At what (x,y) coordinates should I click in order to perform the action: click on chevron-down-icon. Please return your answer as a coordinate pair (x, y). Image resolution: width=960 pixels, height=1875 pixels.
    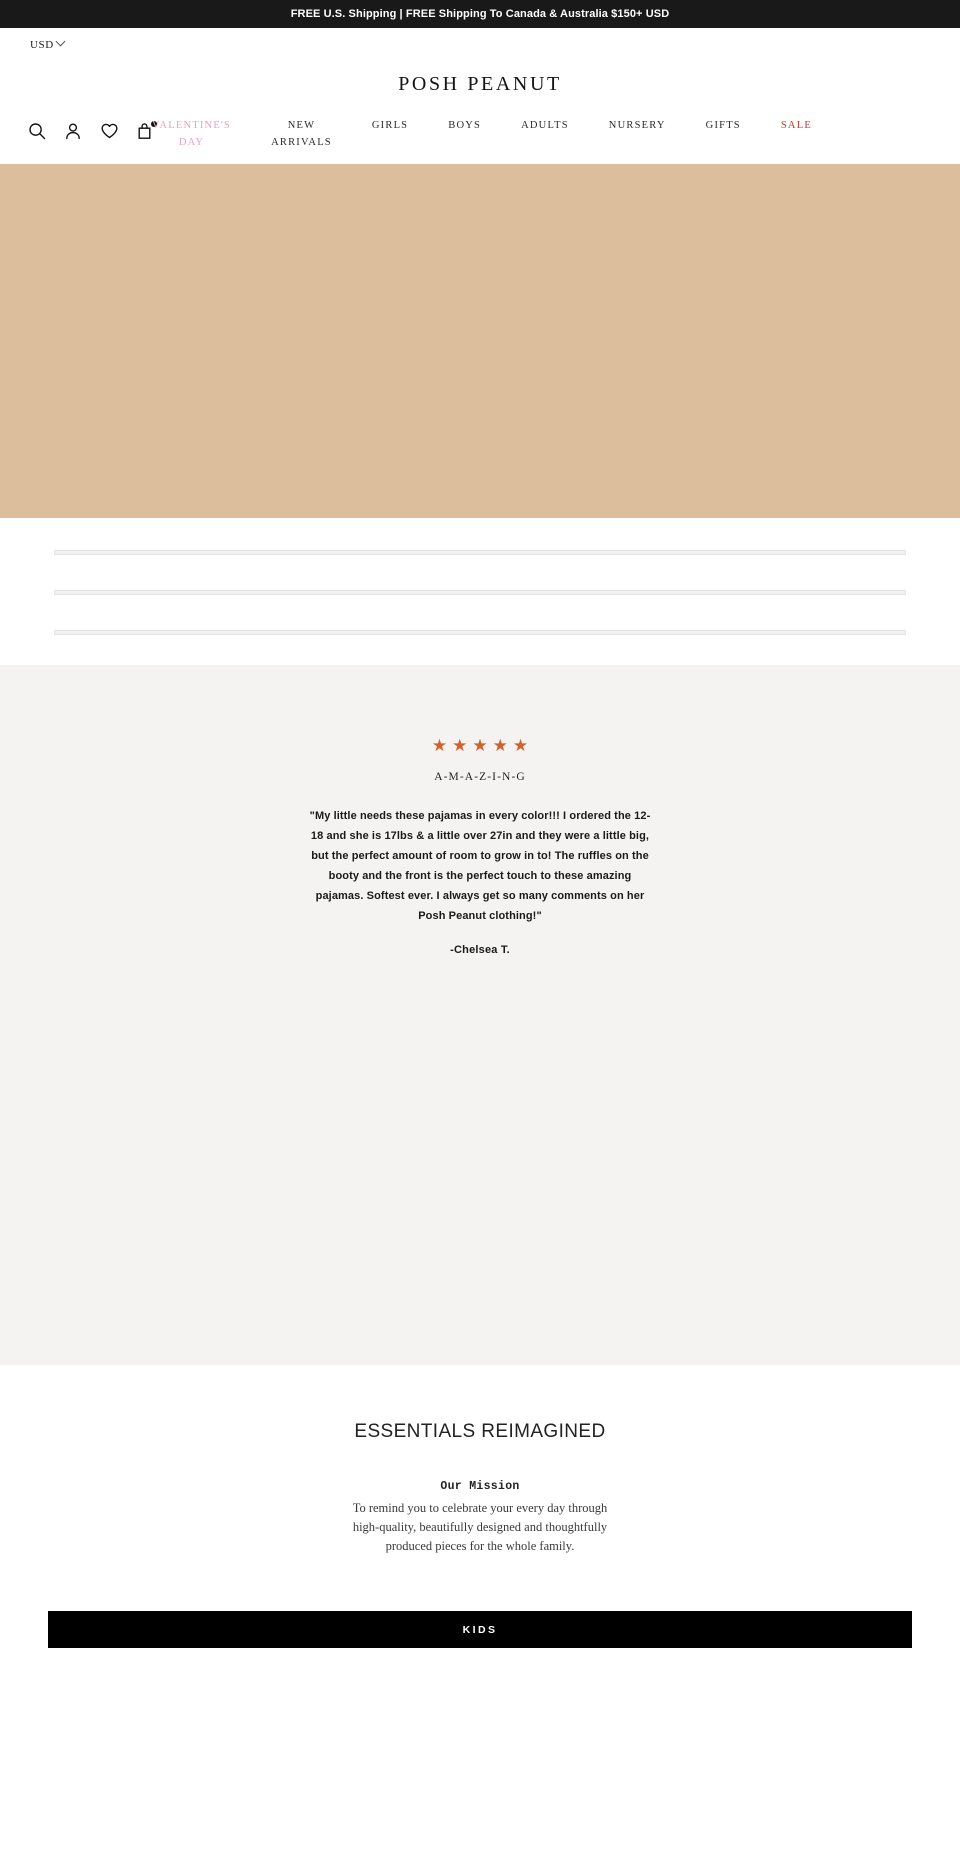
    Looking at the image, I should click on (60, 41).